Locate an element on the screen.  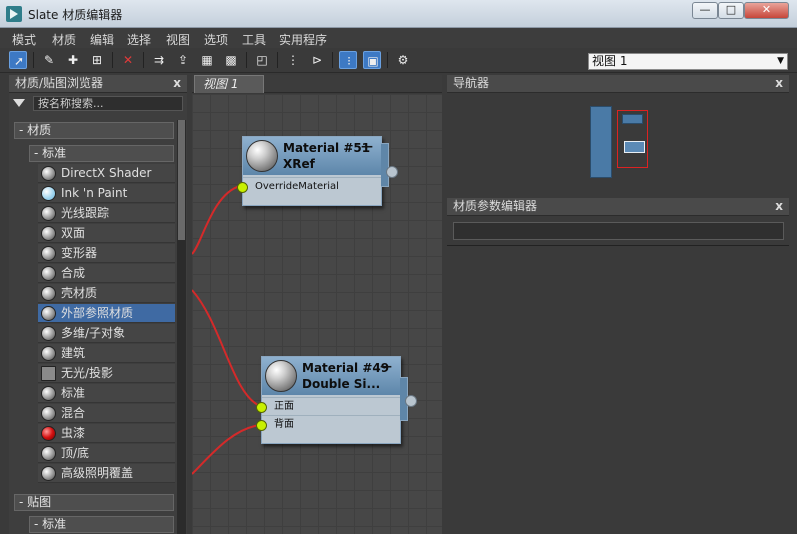
browser-title: 材质/贴图浏览器 is located at coordinates (59, 83).